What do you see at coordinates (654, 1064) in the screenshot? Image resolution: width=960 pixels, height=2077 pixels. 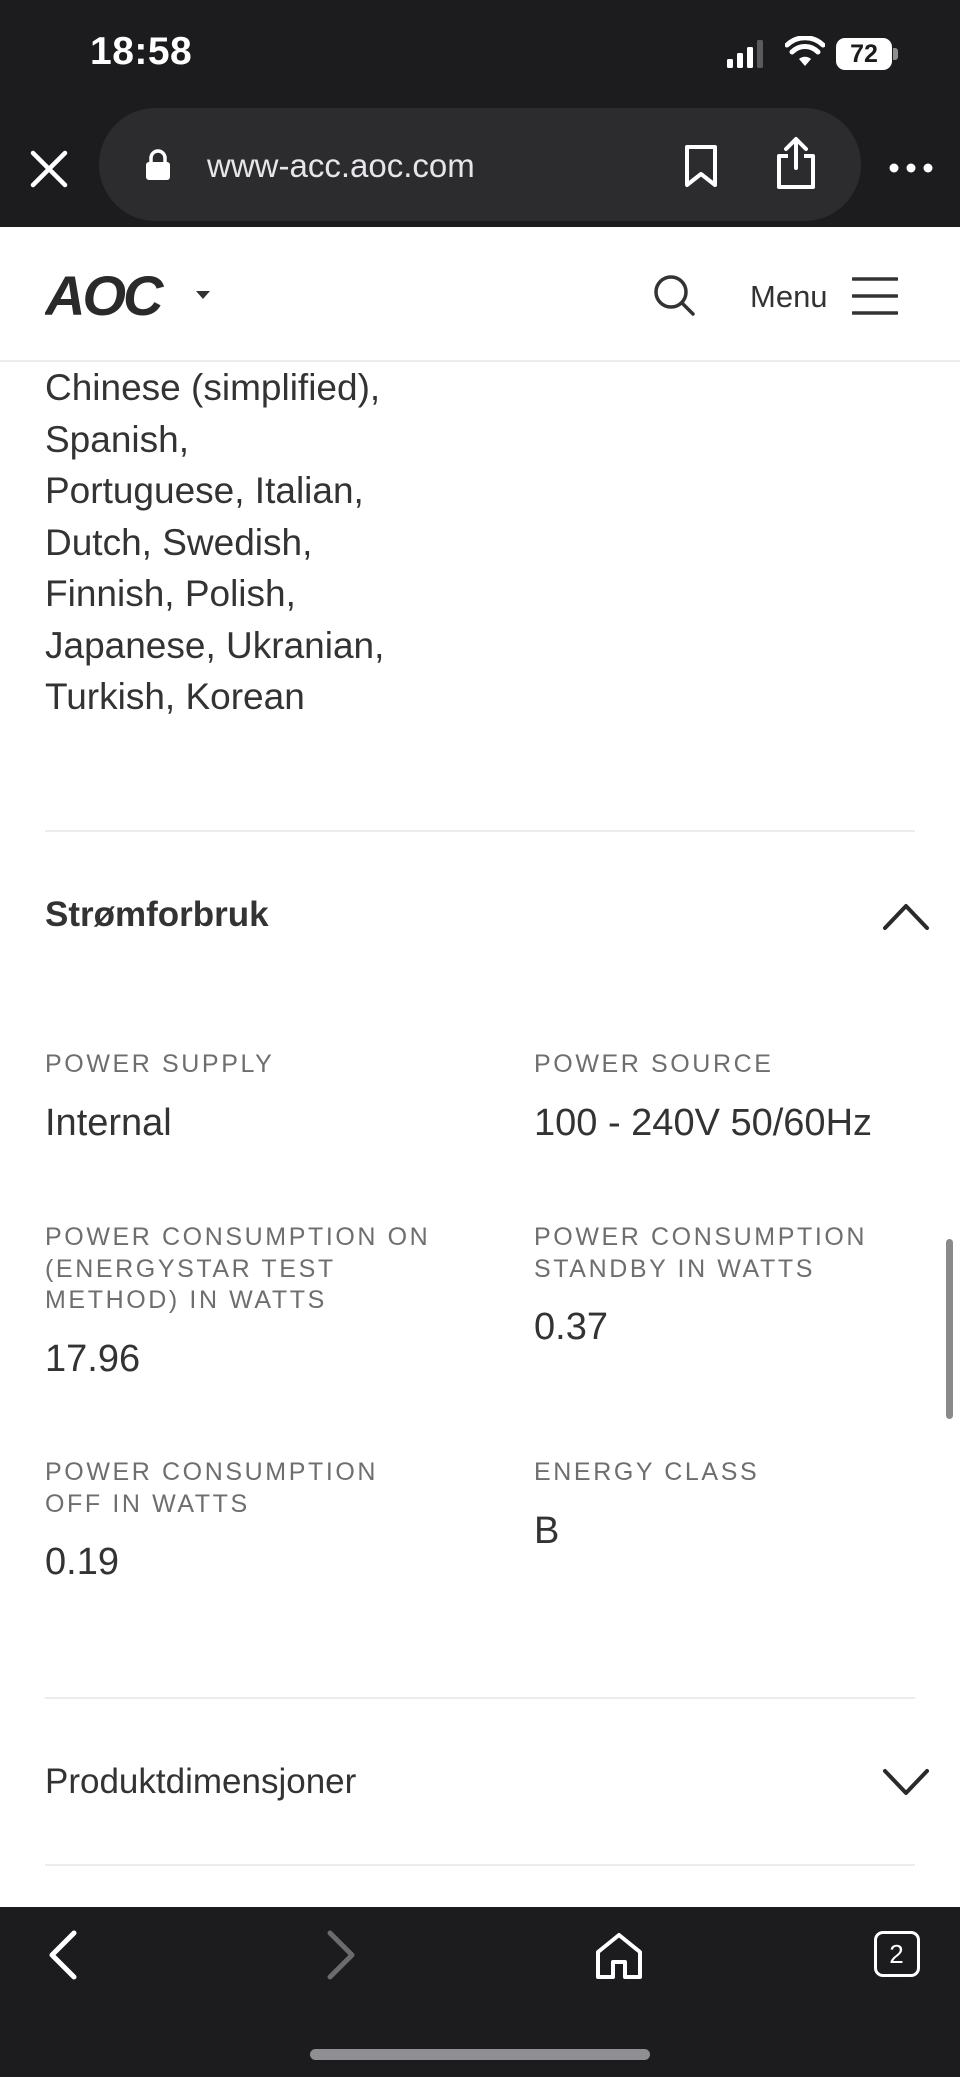 I see `spec-label-power-source: POWER SOURCE` at bounding box center [654, 1064].